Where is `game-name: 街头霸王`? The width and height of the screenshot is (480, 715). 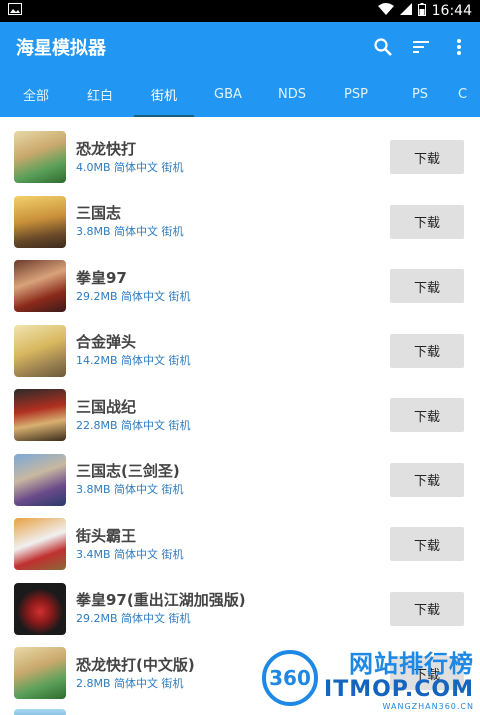
game-name: 街头霸王 is located at coordinates (106, 535).